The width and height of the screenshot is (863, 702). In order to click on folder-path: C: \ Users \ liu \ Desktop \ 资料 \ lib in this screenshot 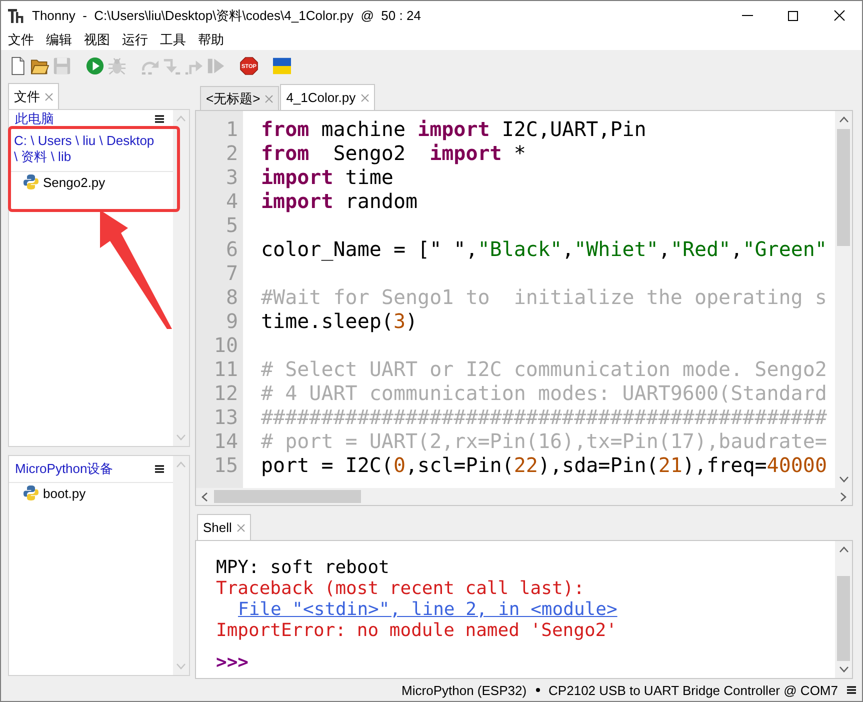, I will do `click(91, 149)`.